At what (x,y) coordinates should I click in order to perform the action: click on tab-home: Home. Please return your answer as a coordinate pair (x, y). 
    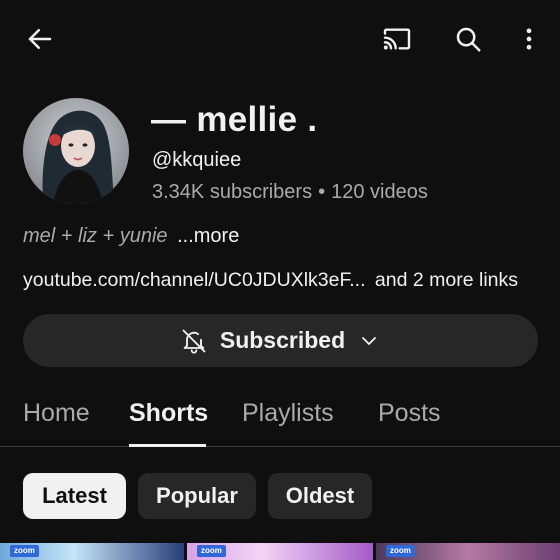
    Looking at the image, I should click on (56, 413).